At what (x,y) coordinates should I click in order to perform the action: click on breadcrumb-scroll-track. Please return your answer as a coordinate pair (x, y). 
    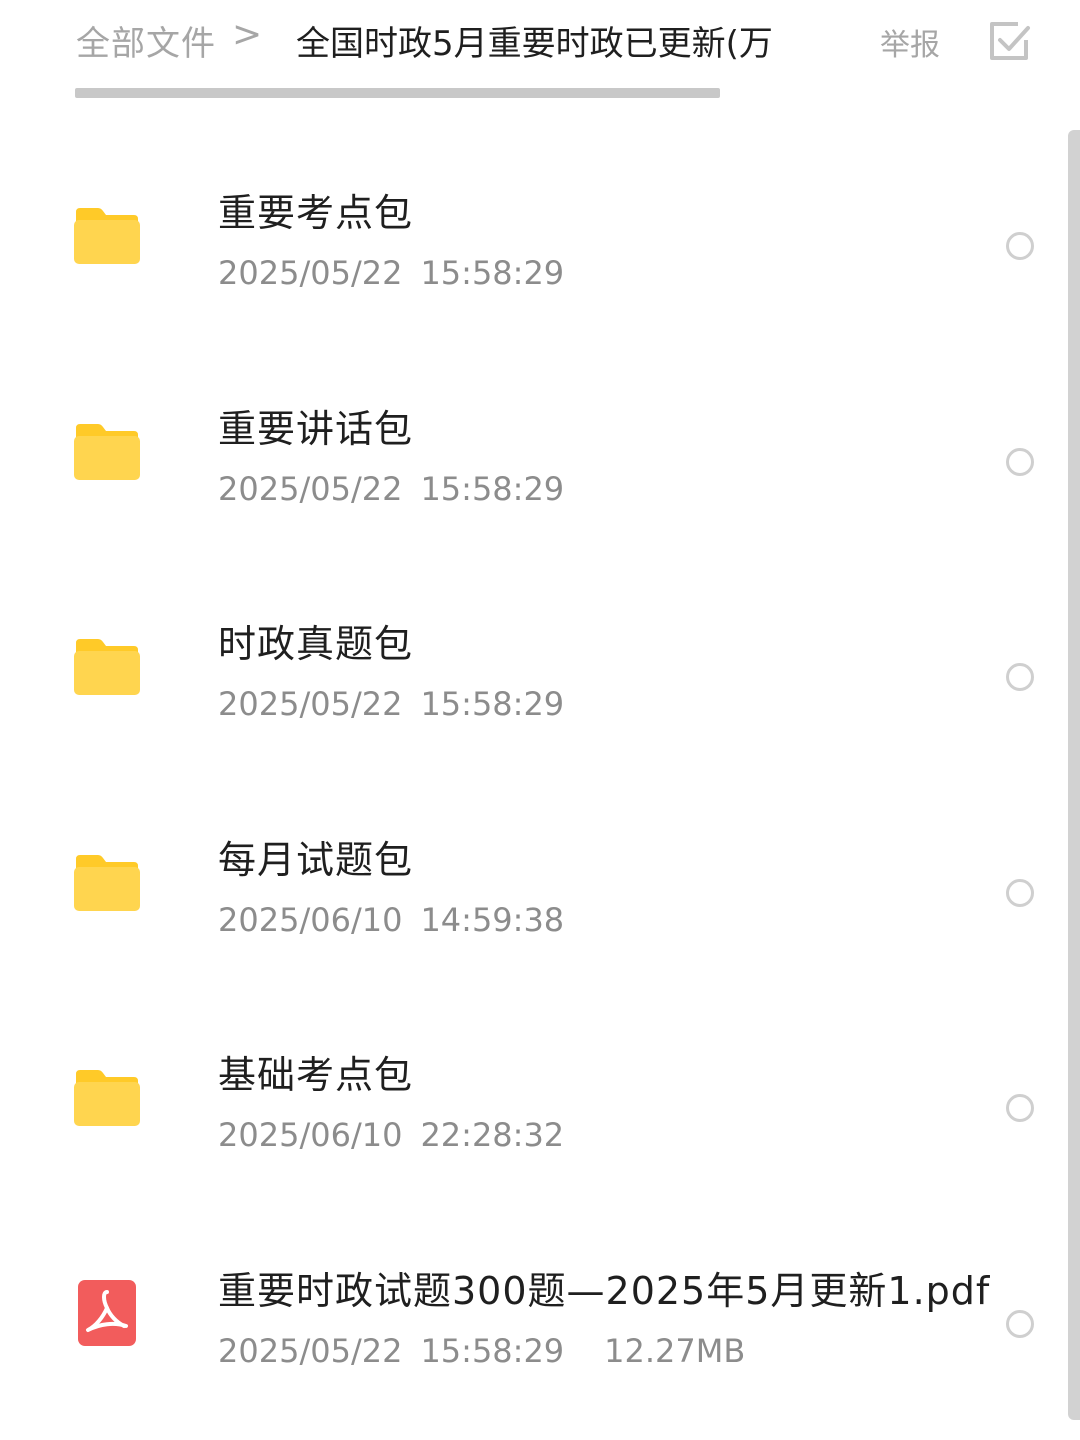
    Looking at the image, I should click on (397, 93).